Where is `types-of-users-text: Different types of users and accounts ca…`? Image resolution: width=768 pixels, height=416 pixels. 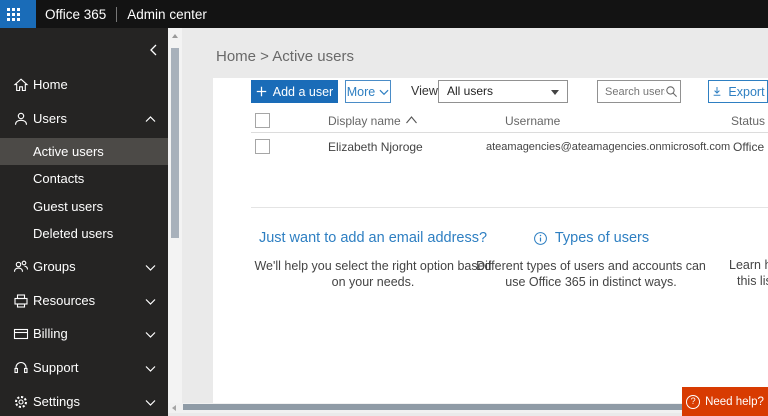 types-of-users-text: Different types of users and accounts ca… is located at coordinates (591, 274).